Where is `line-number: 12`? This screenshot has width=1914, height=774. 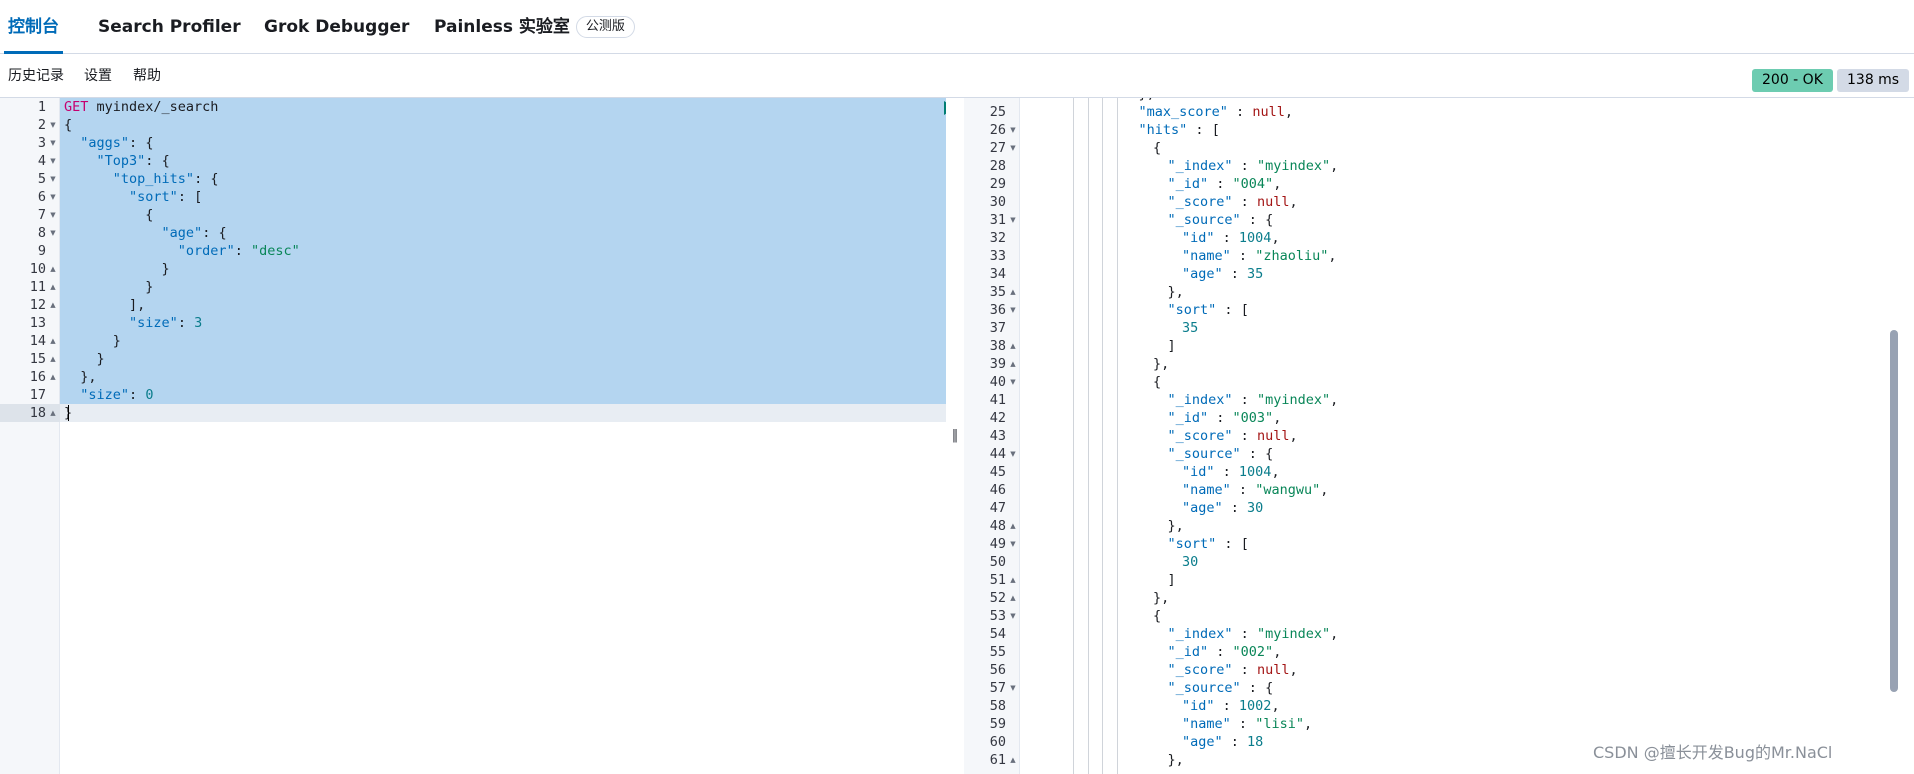
line-number: 12 is located at coordinates (37, 305).